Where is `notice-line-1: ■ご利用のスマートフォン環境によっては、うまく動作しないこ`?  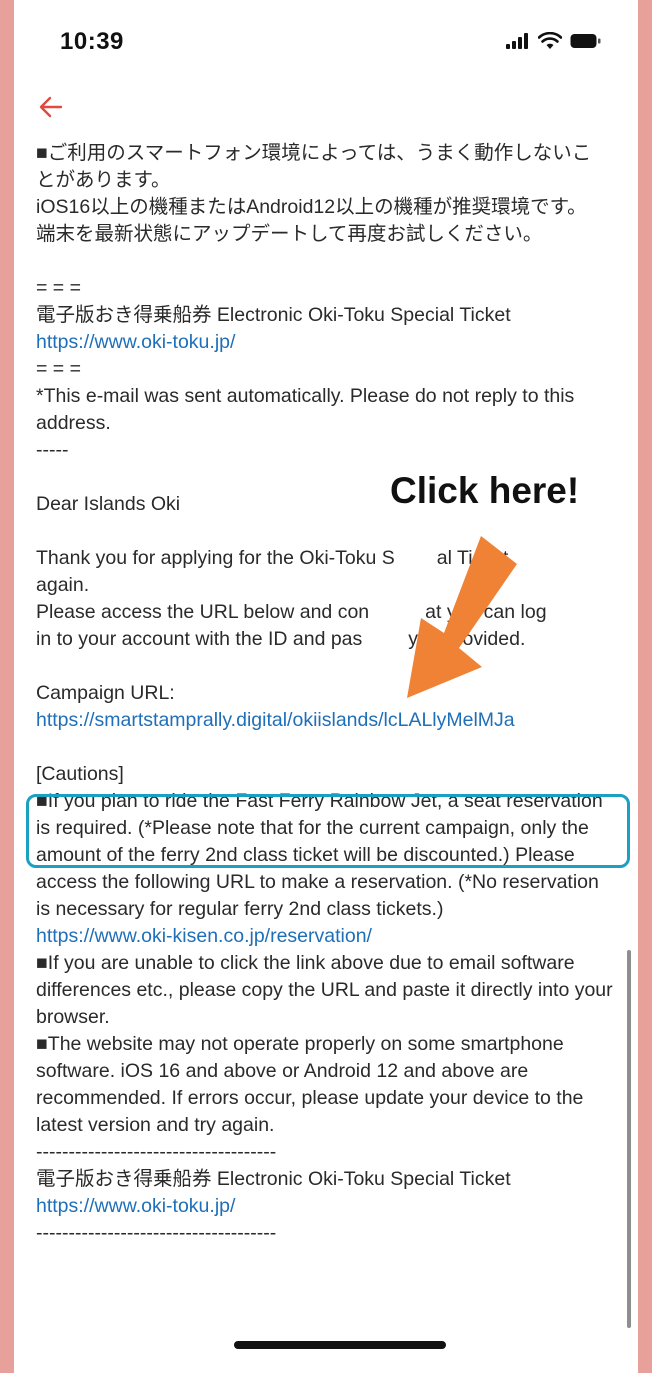 notice-line-1: ■ご利用のスマートフォン環境によっては、うまく動作しないこ is located at coordinates (314, 153).